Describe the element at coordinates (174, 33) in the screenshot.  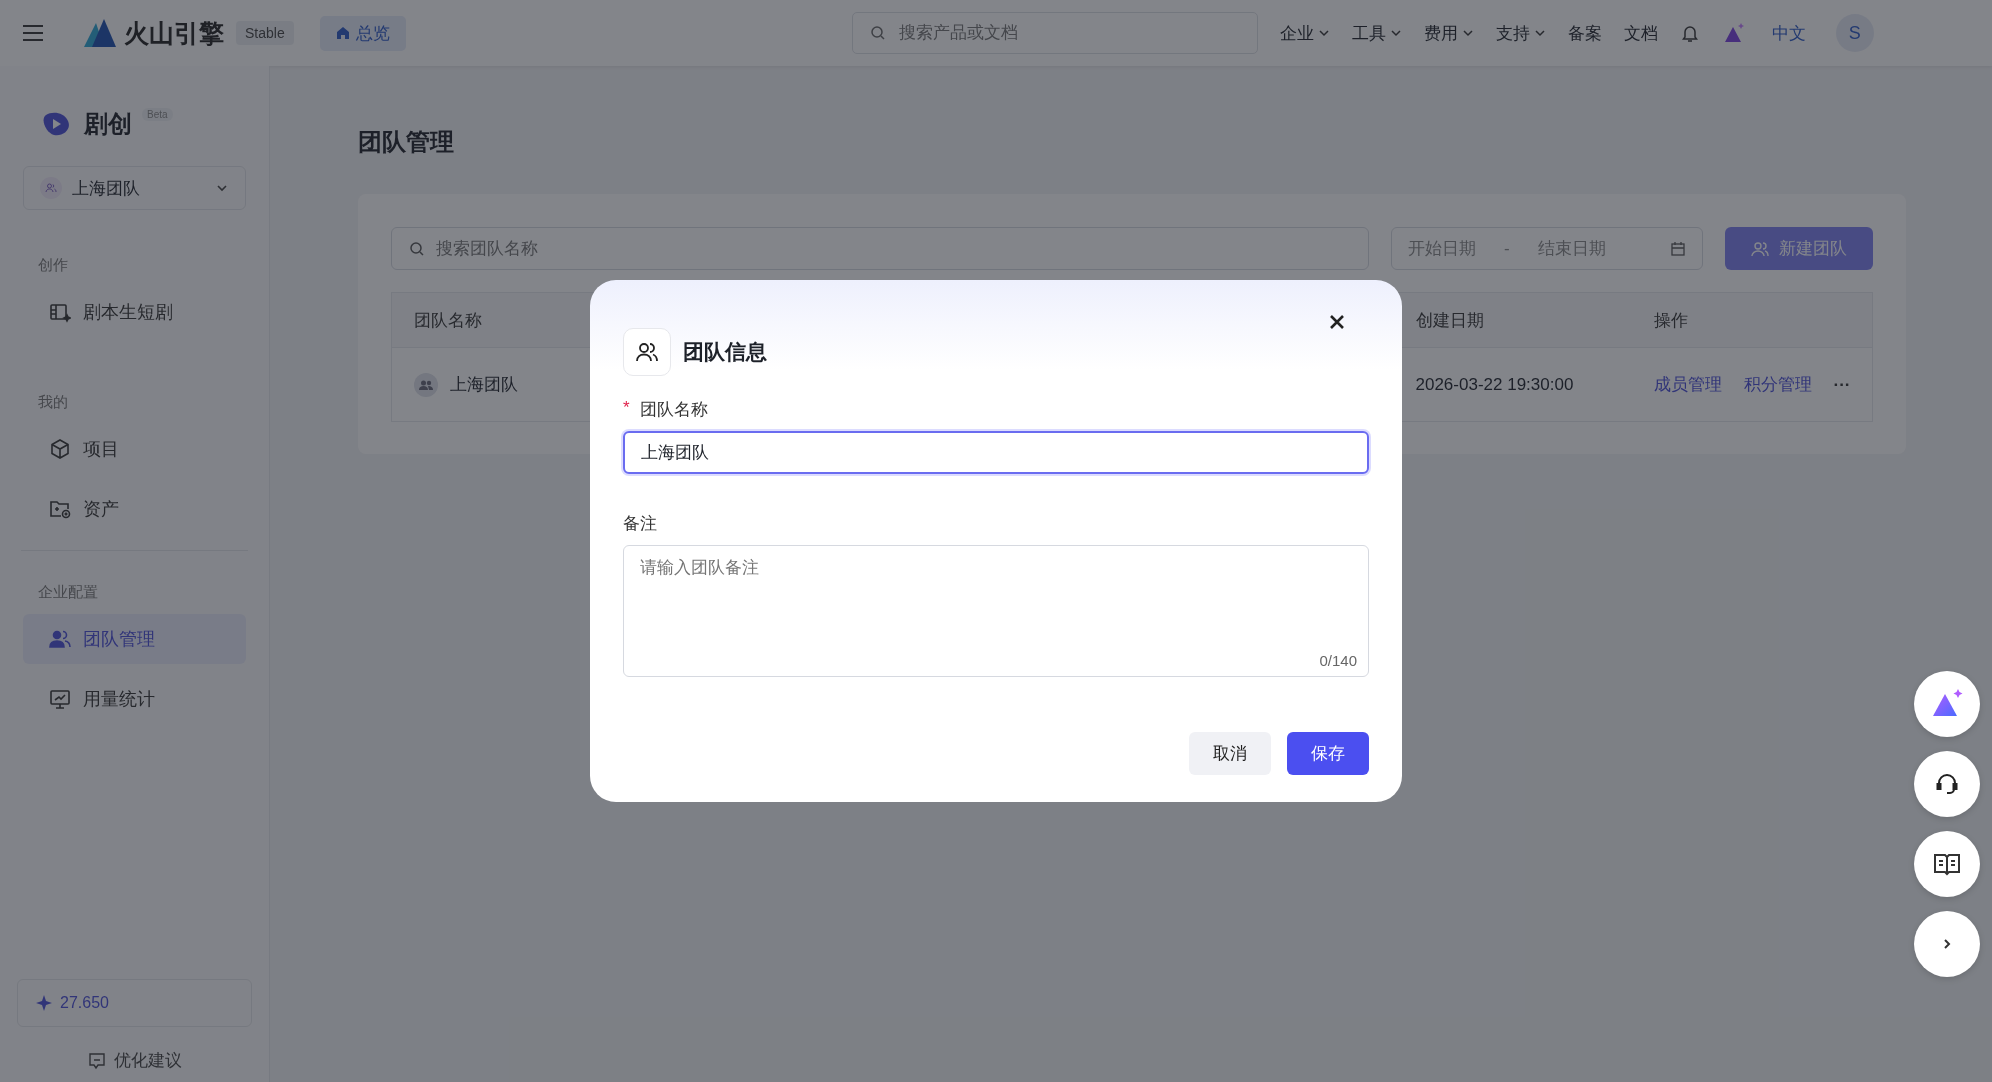
I see `brand-name: 火山引擎` at that location.